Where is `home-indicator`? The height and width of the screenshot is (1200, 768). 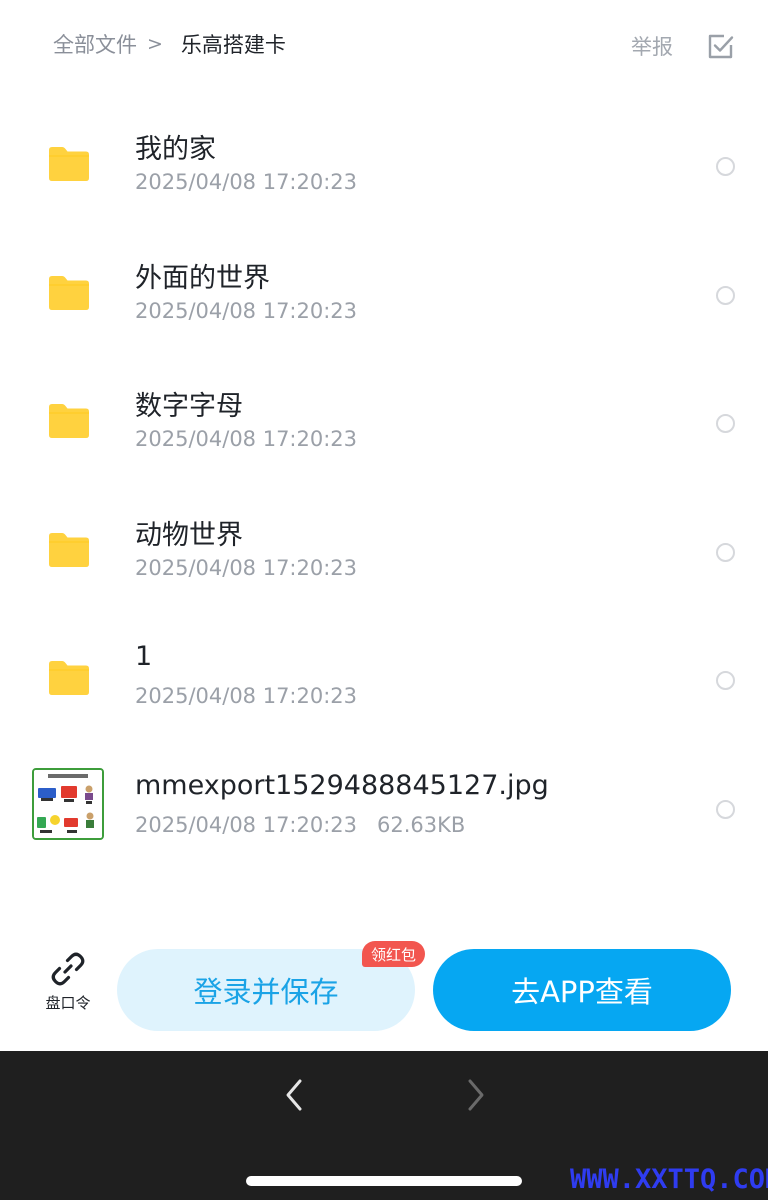
home-indicator is located at coordinates (384, 1181).